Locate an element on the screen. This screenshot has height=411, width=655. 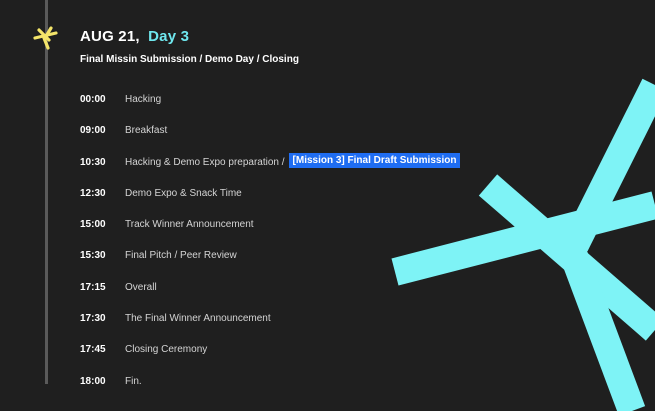
schedule-row: 17:15 Overall is located at coordinates (270, 296).